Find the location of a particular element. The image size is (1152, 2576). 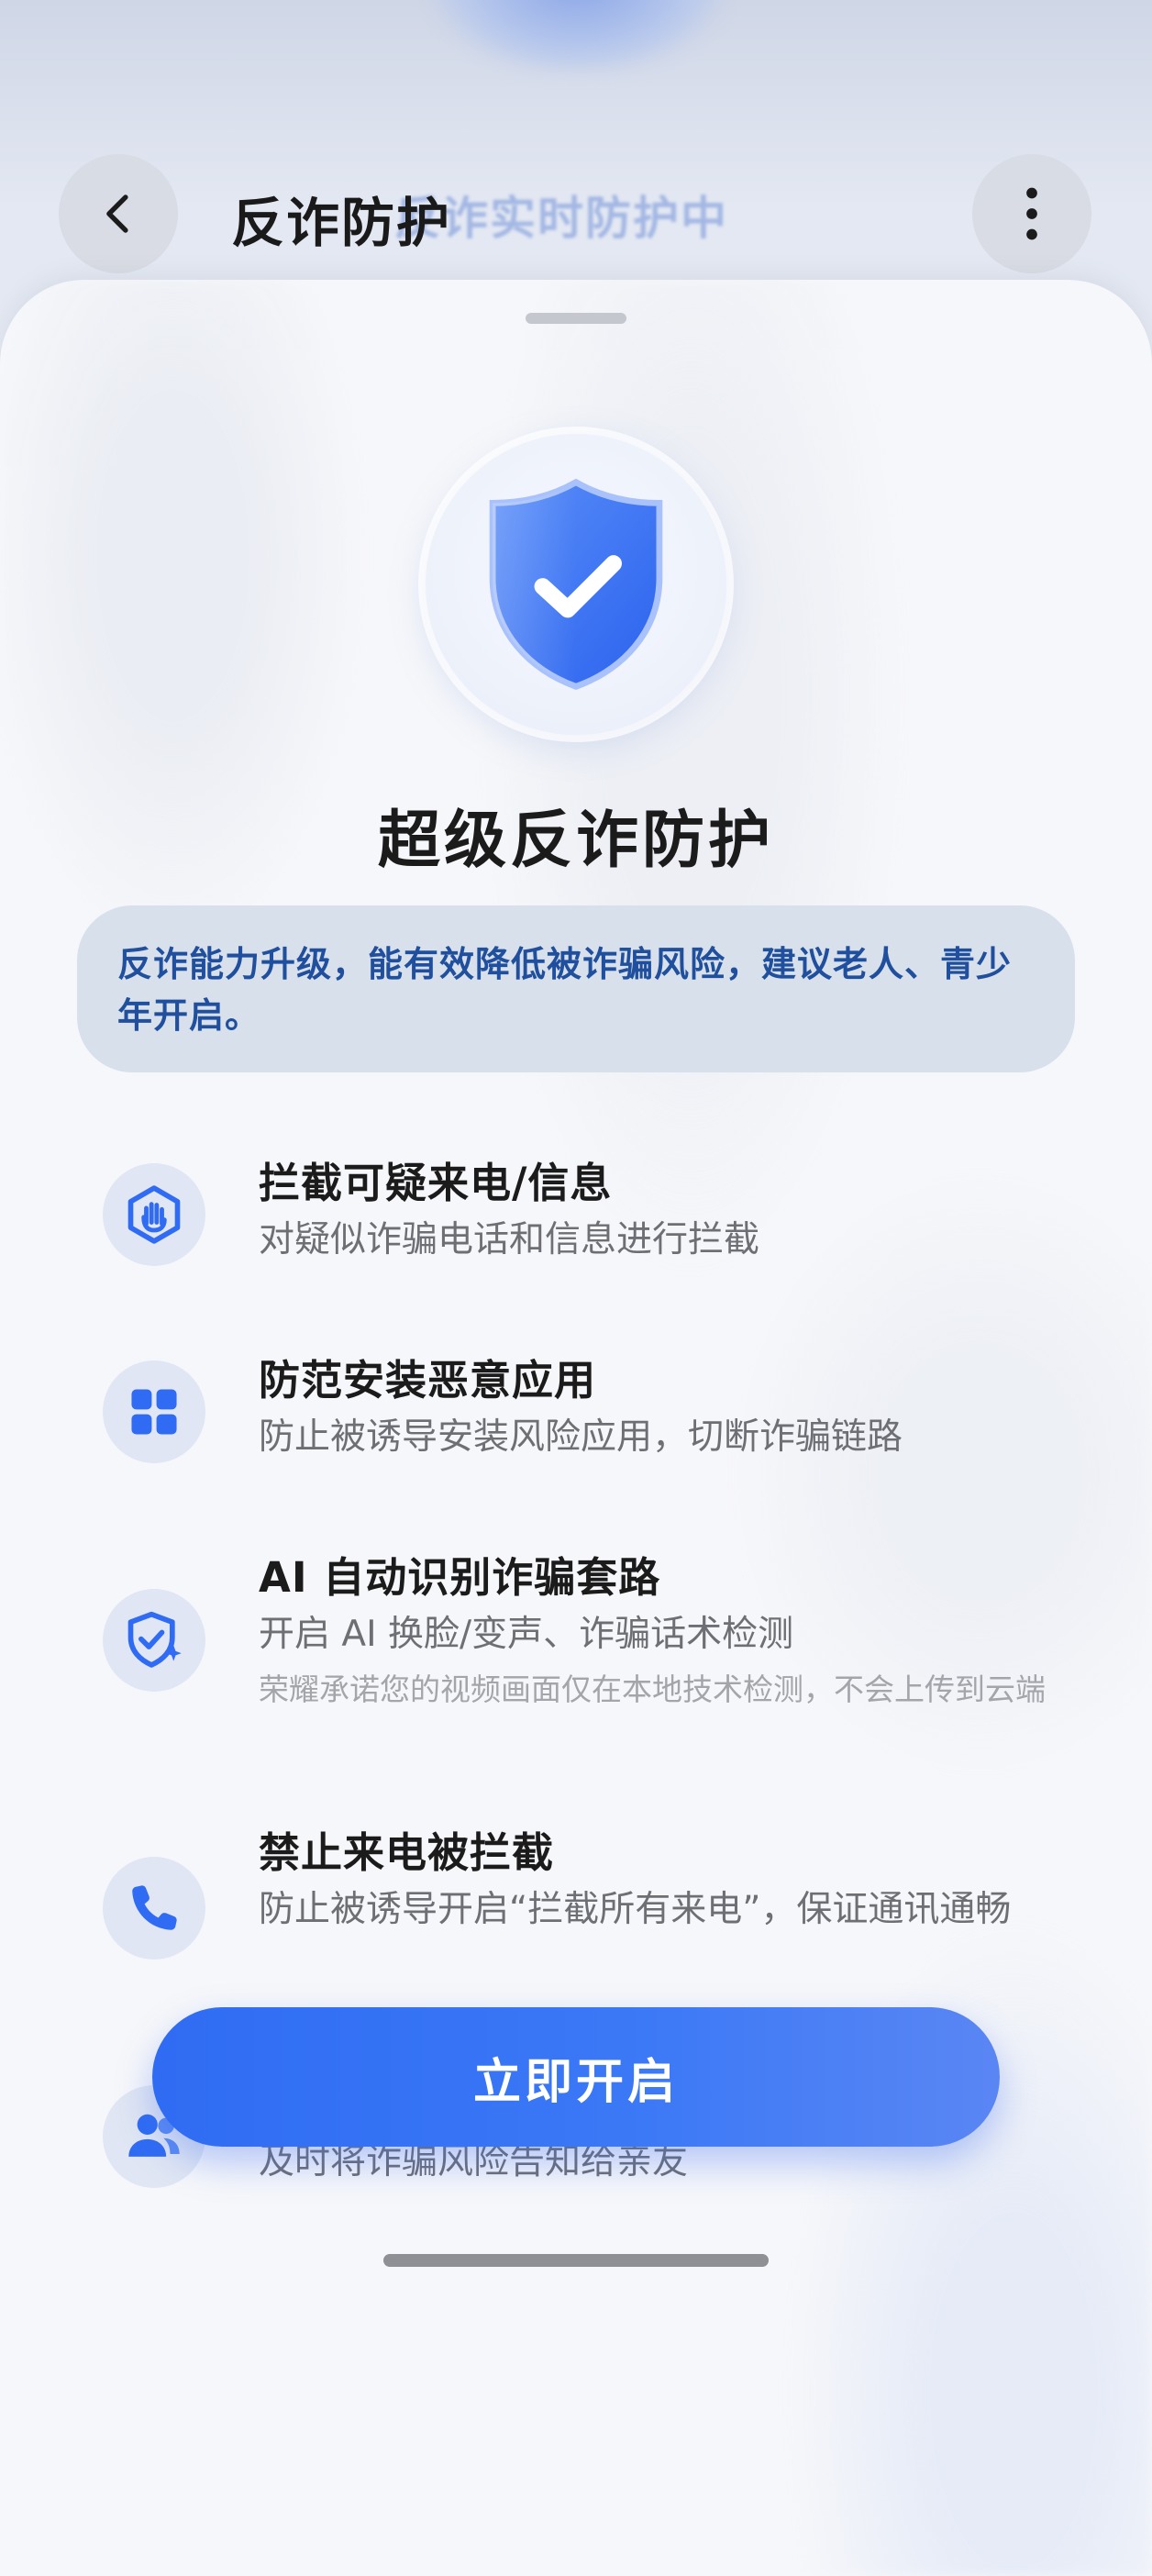

apps-grid-icon is located at coordinates (154, 1412).